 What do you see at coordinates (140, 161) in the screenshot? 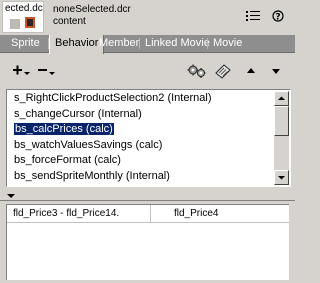
I see `list-item: bs_forceFormat (calc)` at bounding box center [140, 161].